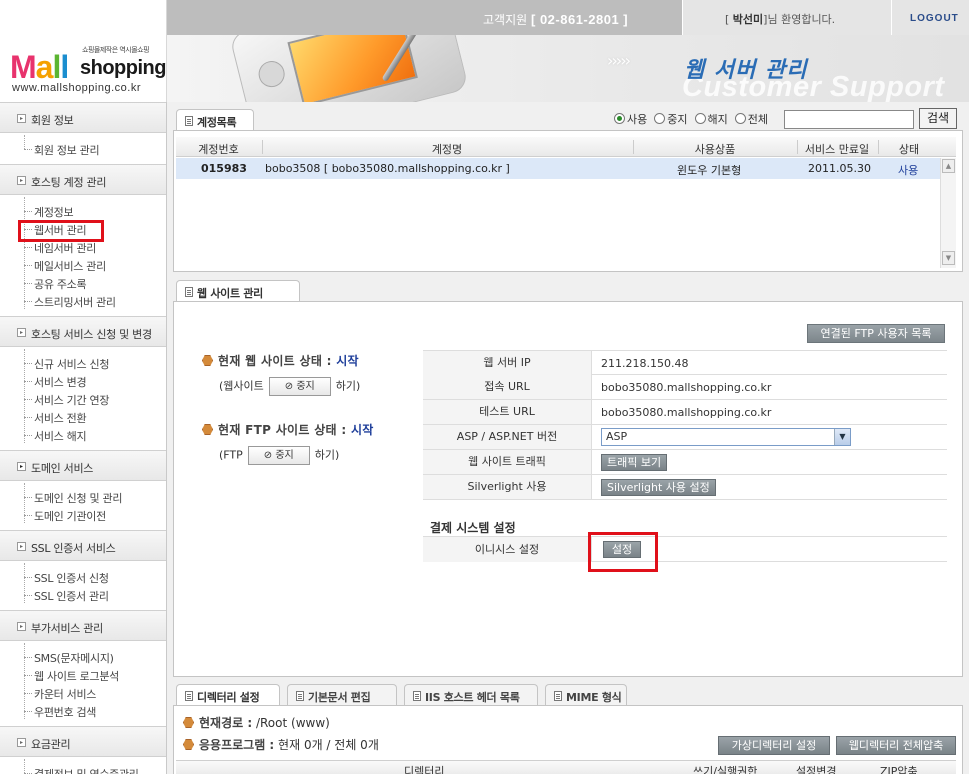 Image resolution: width=969 pixels, height=774 pixels. I want to click on logout-box: LOGOUT, so click(930, 17).